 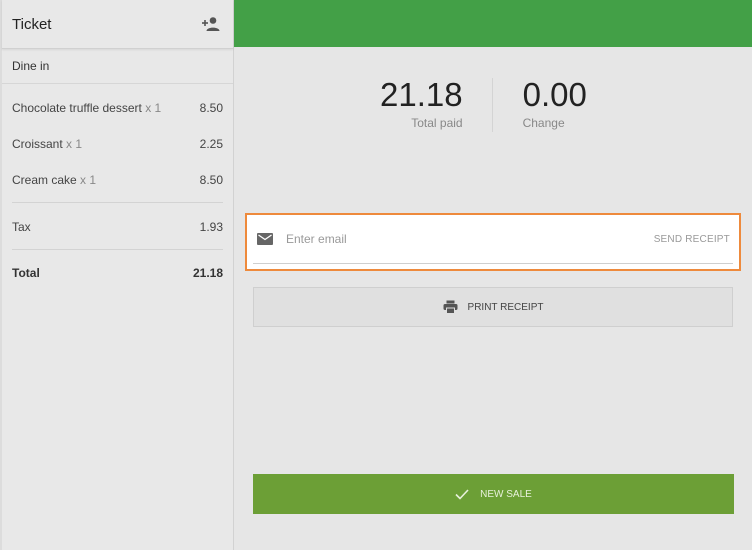 What do you see at coordinates (469, 239) in the screenshot?
I see `email-input` at bounding box center [469, 239].